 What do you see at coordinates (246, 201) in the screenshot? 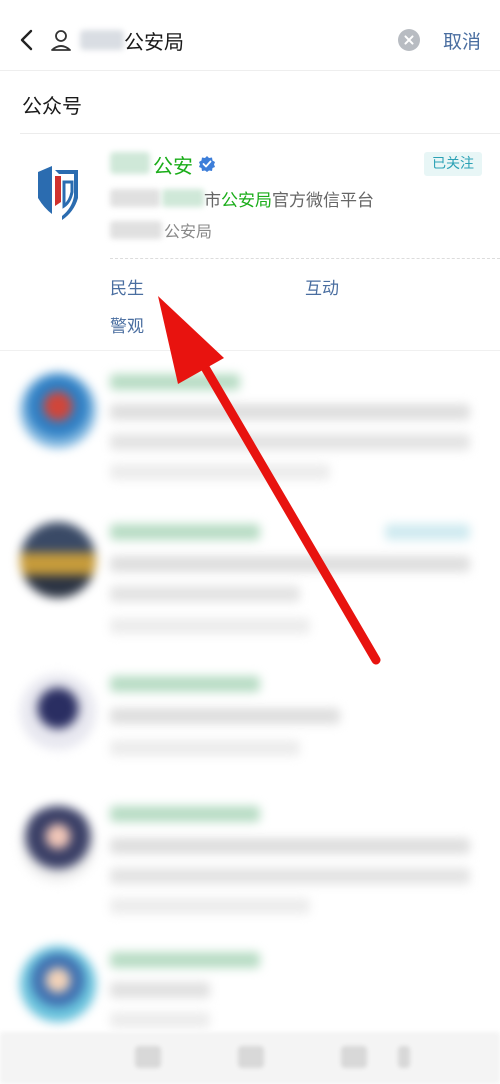
I see `description-highlight: 公安局` at bounding box center [246, 201].